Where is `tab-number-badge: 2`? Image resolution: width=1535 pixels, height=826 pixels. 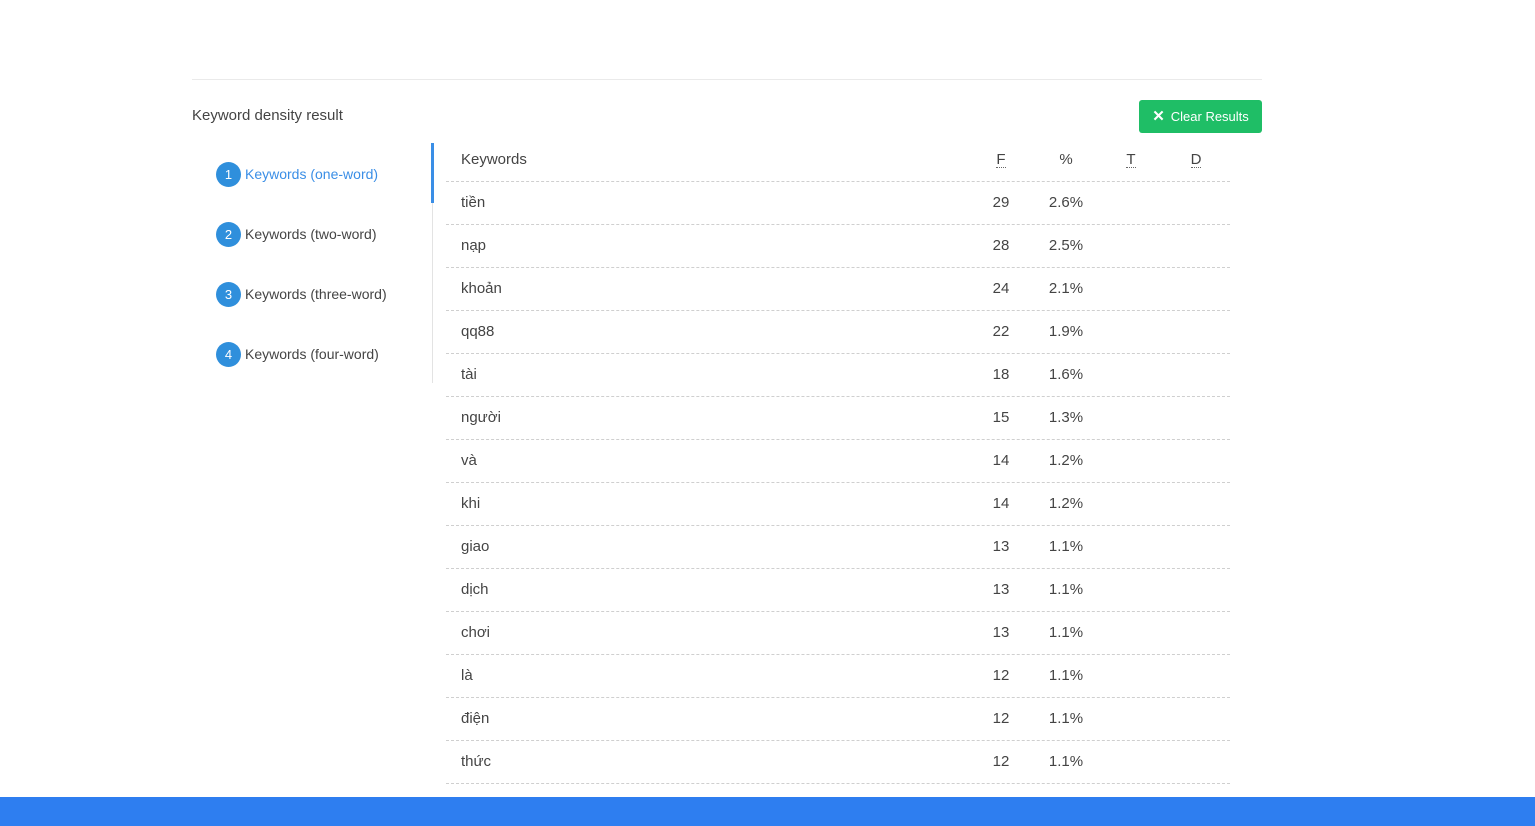
tab-number-badge: 2 is located at coordinates (228, 234).